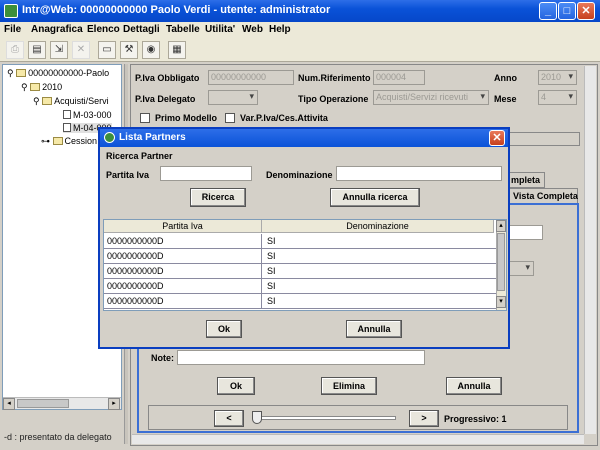  I want to click on tree-node-year: ⚲ 2010, so click(41, 87).